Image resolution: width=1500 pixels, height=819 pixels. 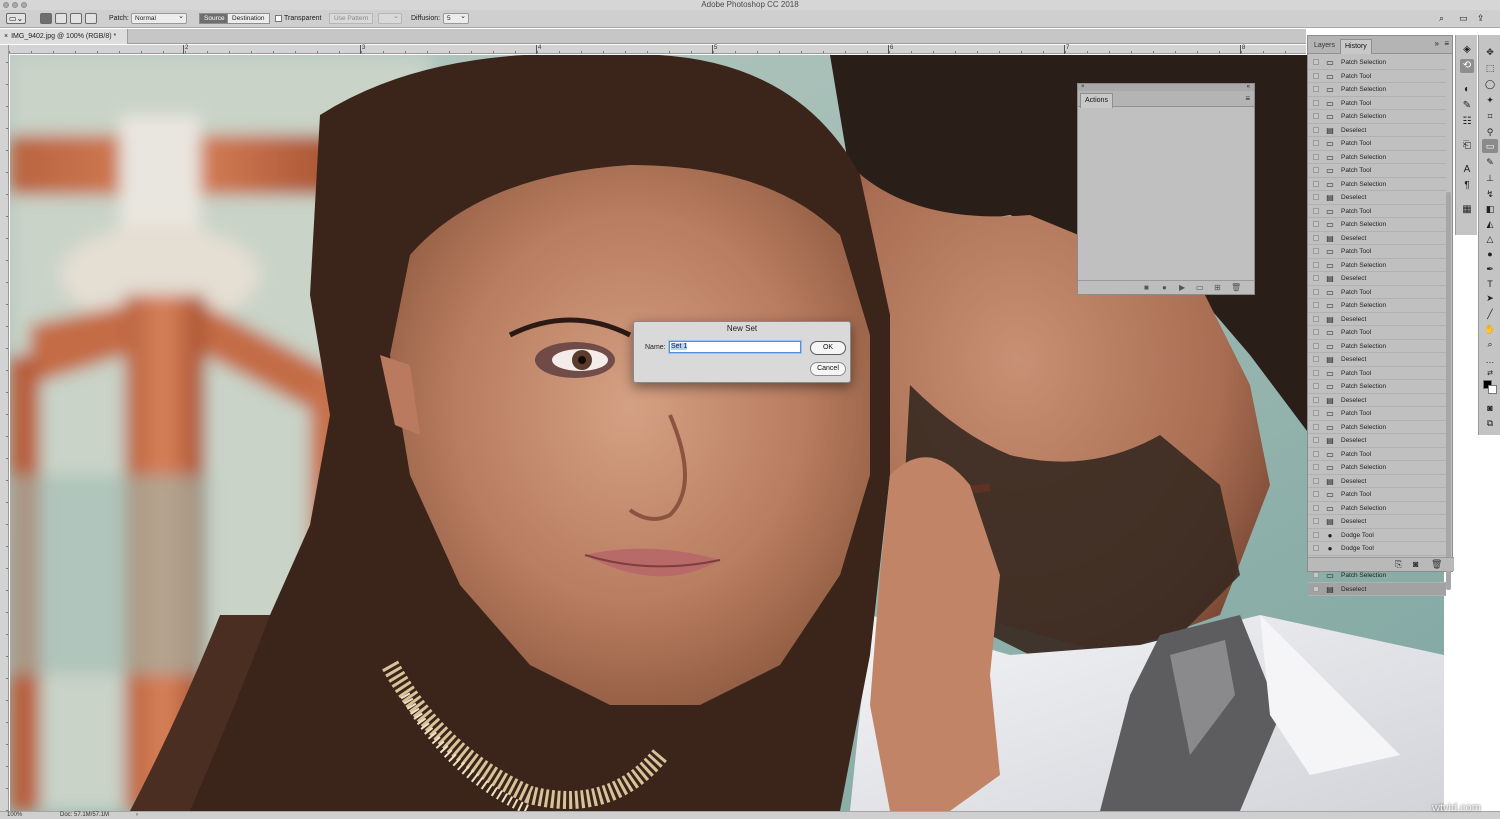 I want to click on pattern-picker, so click(x=390, y=18).